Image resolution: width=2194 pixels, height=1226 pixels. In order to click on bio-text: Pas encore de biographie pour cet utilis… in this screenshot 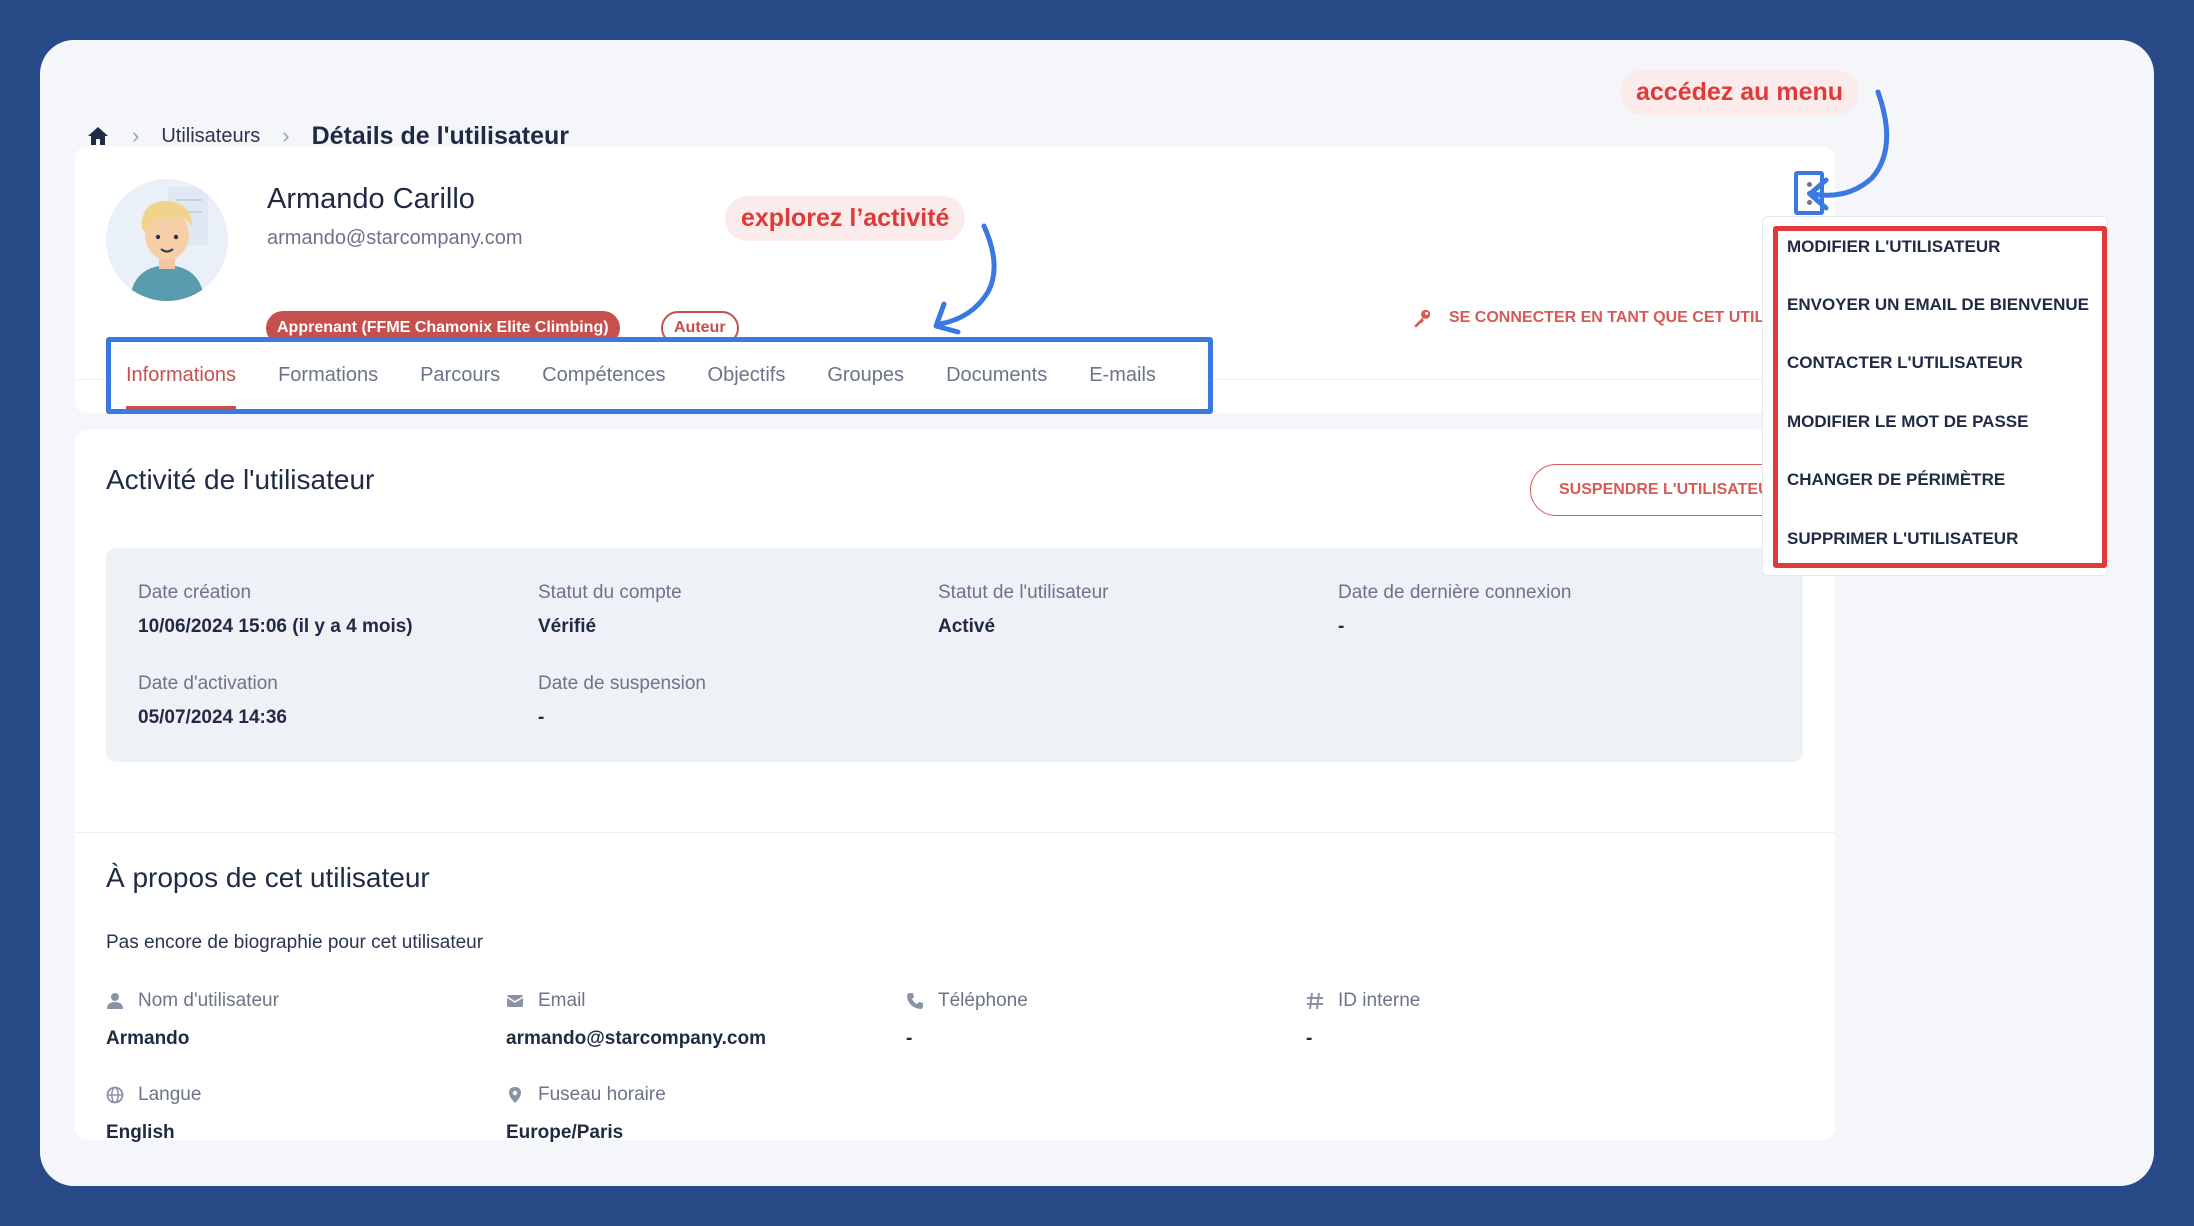, I will do `click(295, 942)`.